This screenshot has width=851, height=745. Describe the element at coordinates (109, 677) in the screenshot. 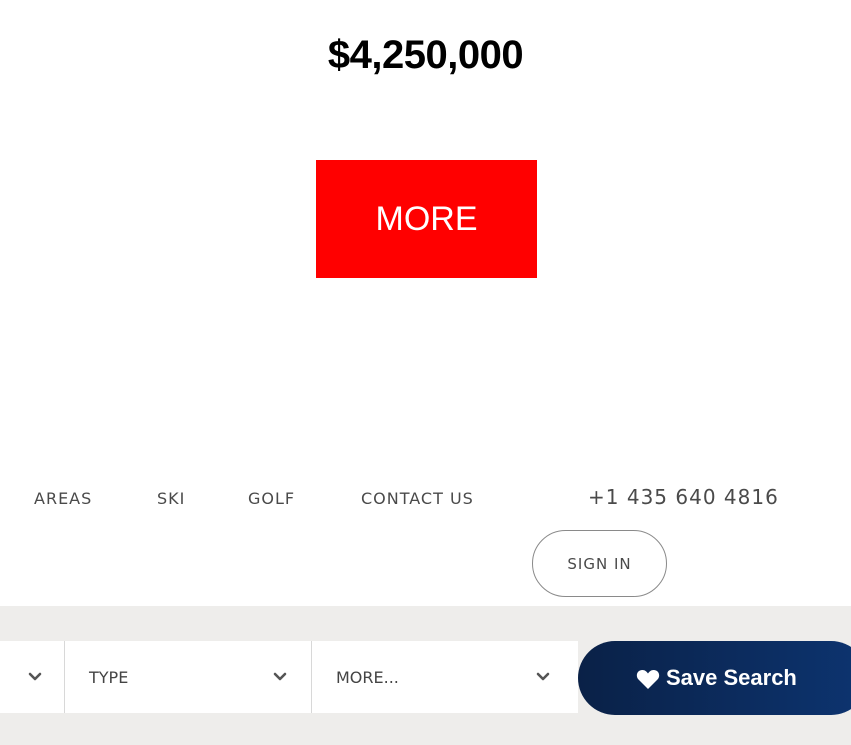

I see `type-dropdown-label: TYPE` at that location.